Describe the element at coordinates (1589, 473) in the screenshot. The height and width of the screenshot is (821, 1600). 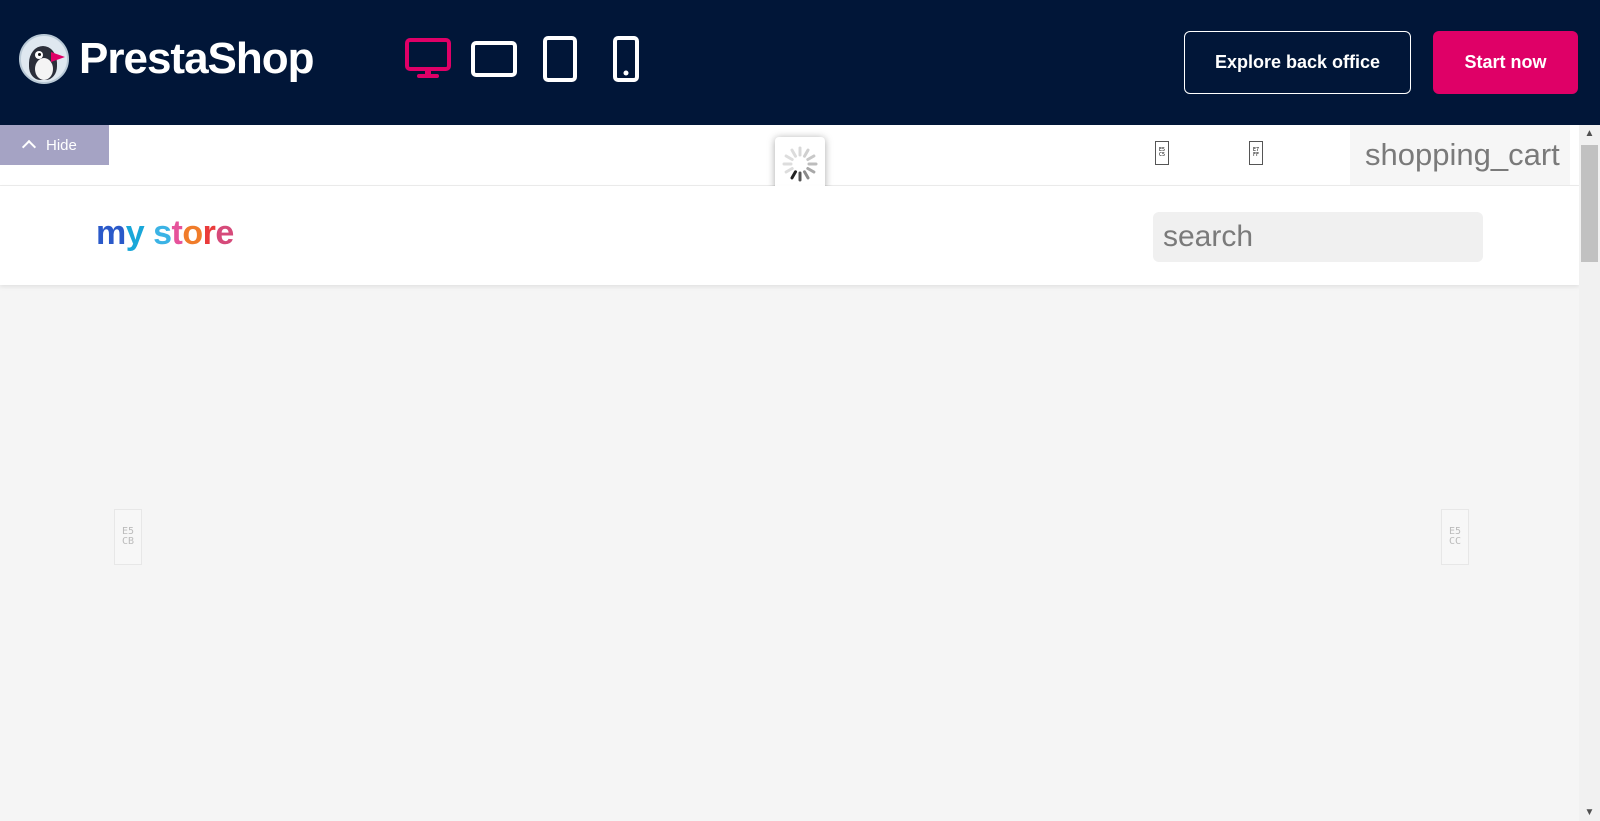
I see `preview-scrollbar: ▲ ▼` at that location.